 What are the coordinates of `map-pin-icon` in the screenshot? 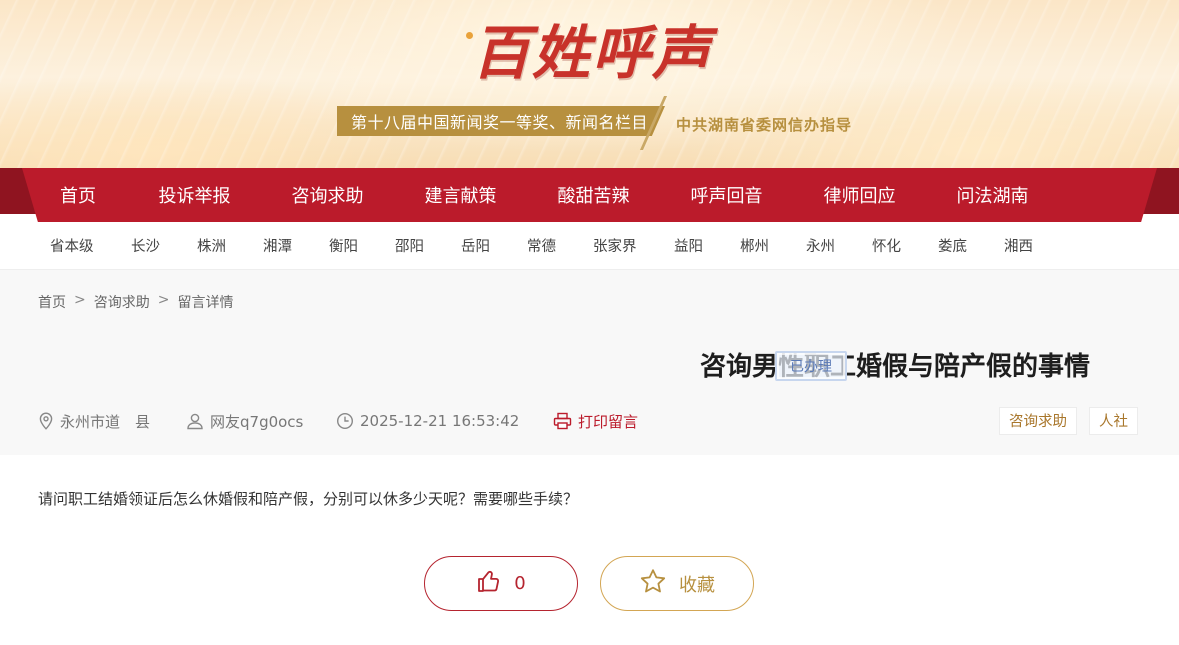 It's located at (46, 421).